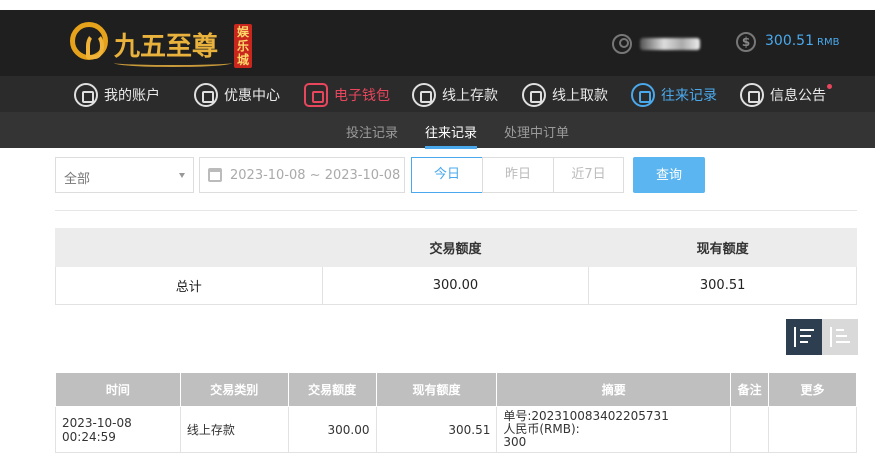 The height and width of the screenshot is (462, 875). What do you see at coordinates (234, 429) in the screenshot?
I see `cell-type: 线上存款` at bounding box center [234, 429].